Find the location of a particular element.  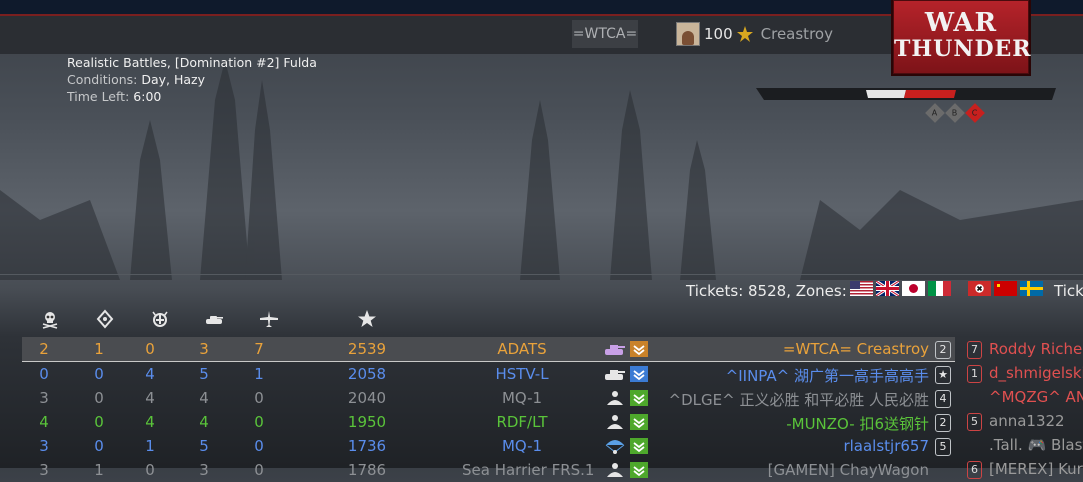

skull-icon is located at coordinates (50, 320).